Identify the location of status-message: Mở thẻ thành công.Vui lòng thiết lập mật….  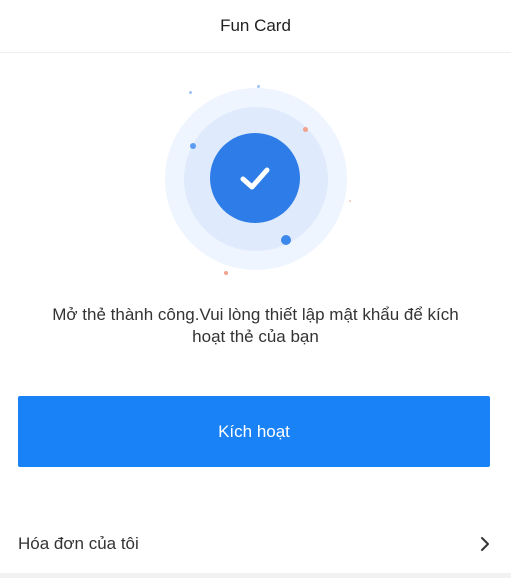
(255, 326).